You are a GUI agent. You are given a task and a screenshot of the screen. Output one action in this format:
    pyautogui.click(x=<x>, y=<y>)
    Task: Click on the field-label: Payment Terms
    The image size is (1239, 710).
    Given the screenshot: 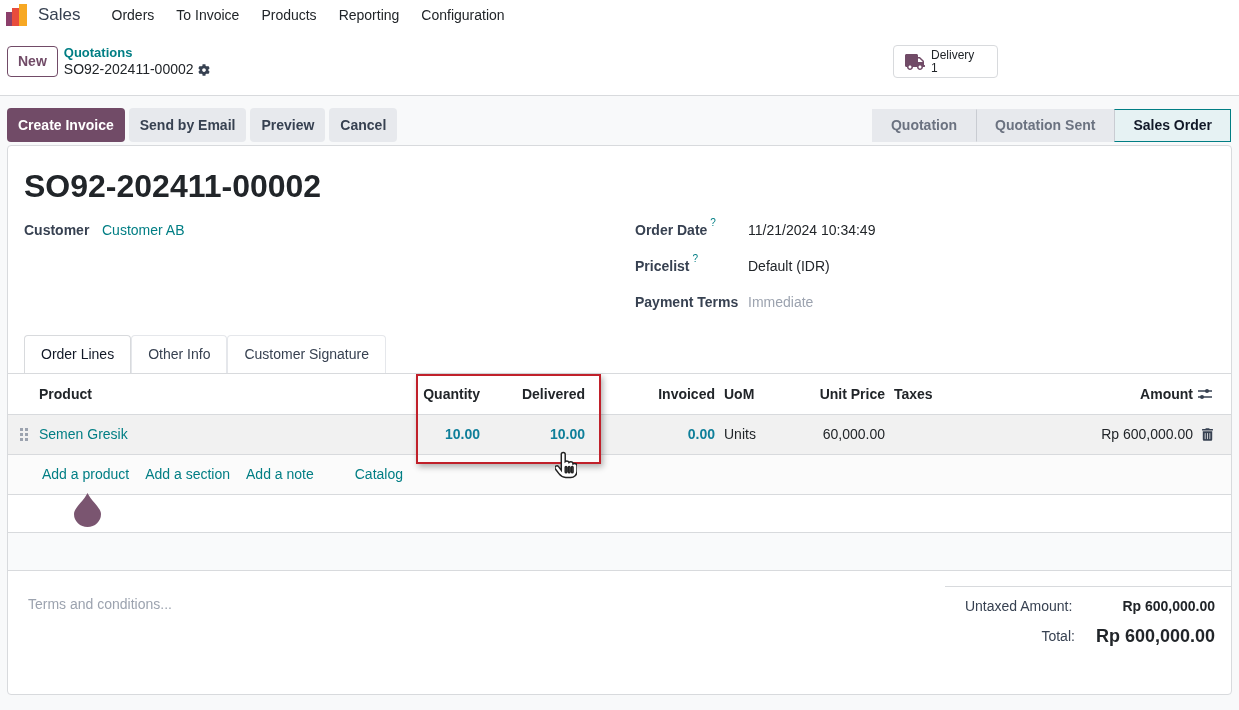 What is the action you would take?
    pyautogui.click(x=687, y=302)
    